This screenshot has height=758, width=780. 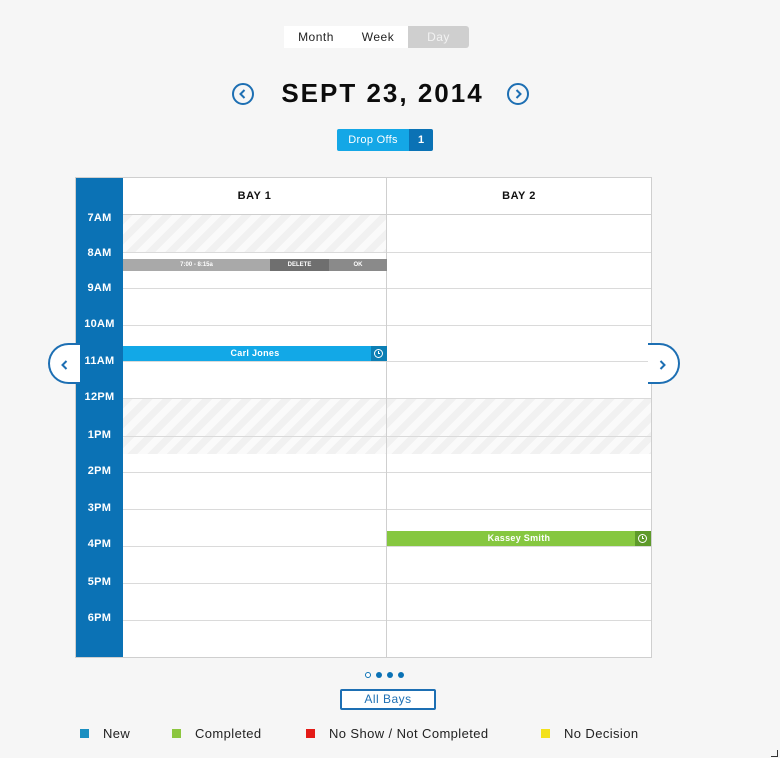 I want to click on time-label: 12PM, so click(x=99, y=397).